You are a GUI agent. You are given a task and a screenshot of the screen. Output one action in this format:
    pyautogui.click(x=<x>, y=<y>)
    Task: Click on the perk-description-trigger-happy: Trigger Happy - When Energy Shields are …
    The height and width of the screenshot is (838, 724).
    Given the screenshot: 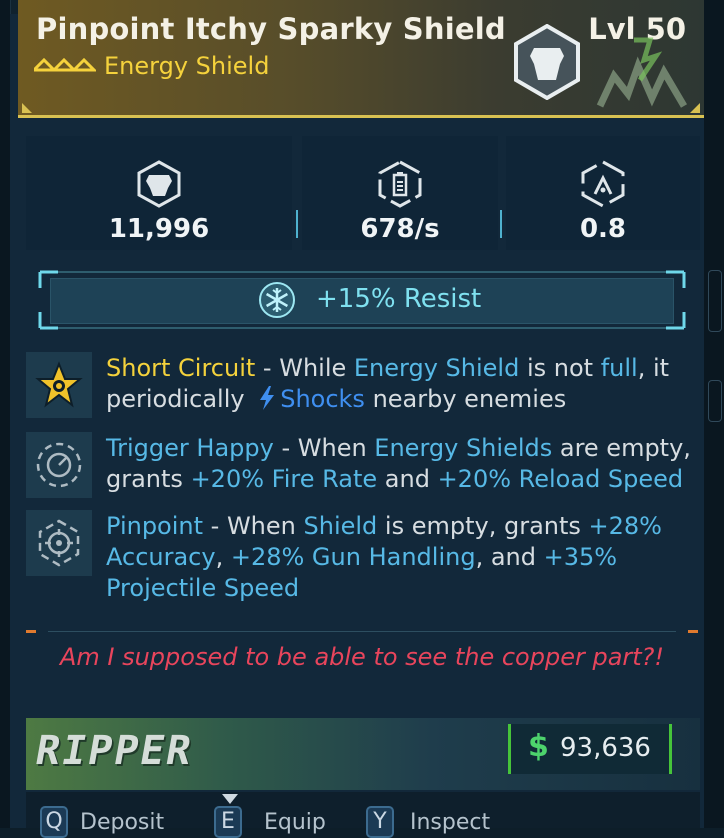 What is the action you would take?
    pyautogui.click(x=403, y=464)
    